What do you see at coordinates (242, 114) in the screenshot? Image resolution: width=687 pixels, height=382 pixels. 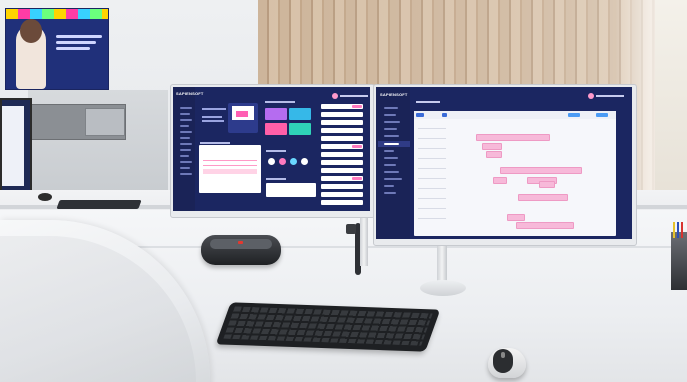 I see `illustration-accent` at bounding box center [242, 114].